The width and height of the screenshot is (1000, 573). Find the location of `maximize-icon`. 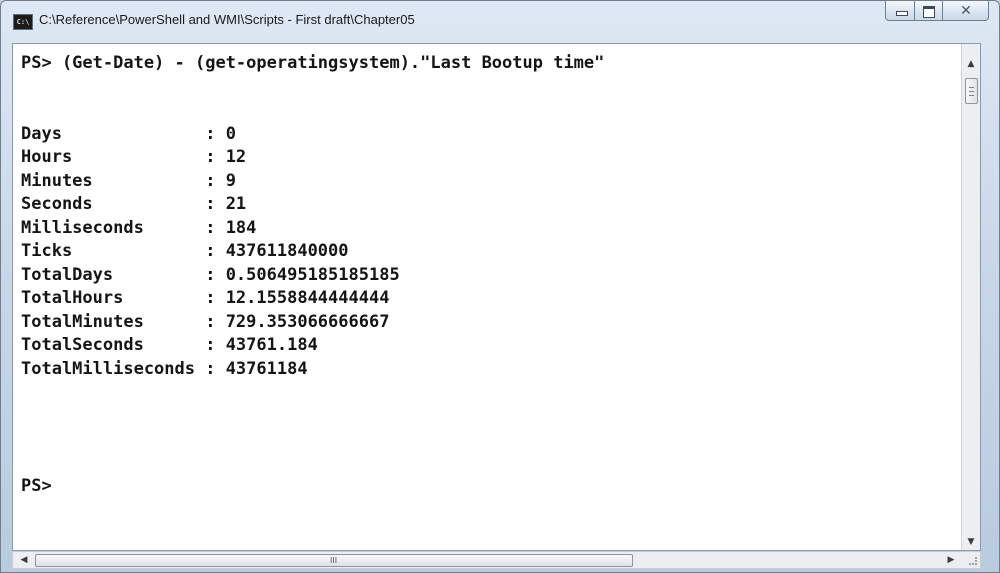

maximize-icon is located at coordinates (929, 12).